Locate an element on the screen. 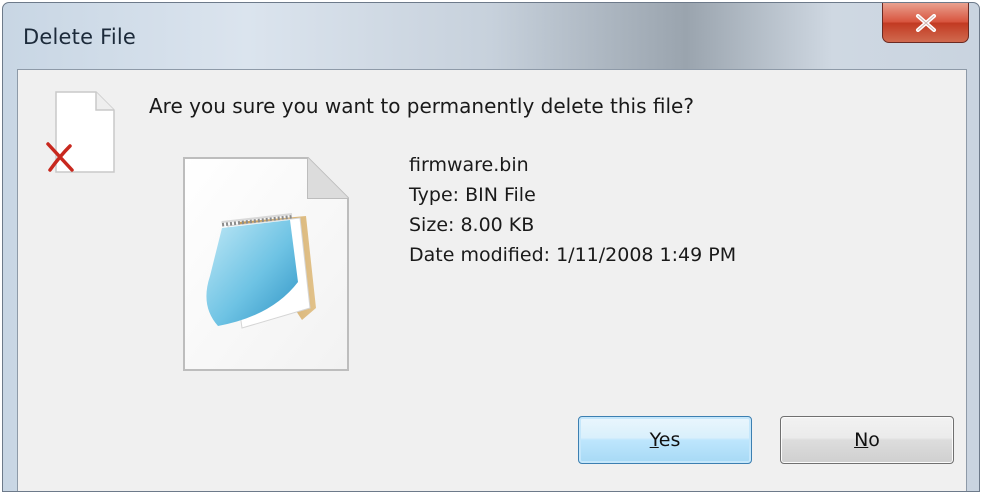  no-accel-key: N is located at coordinates (861, 440).